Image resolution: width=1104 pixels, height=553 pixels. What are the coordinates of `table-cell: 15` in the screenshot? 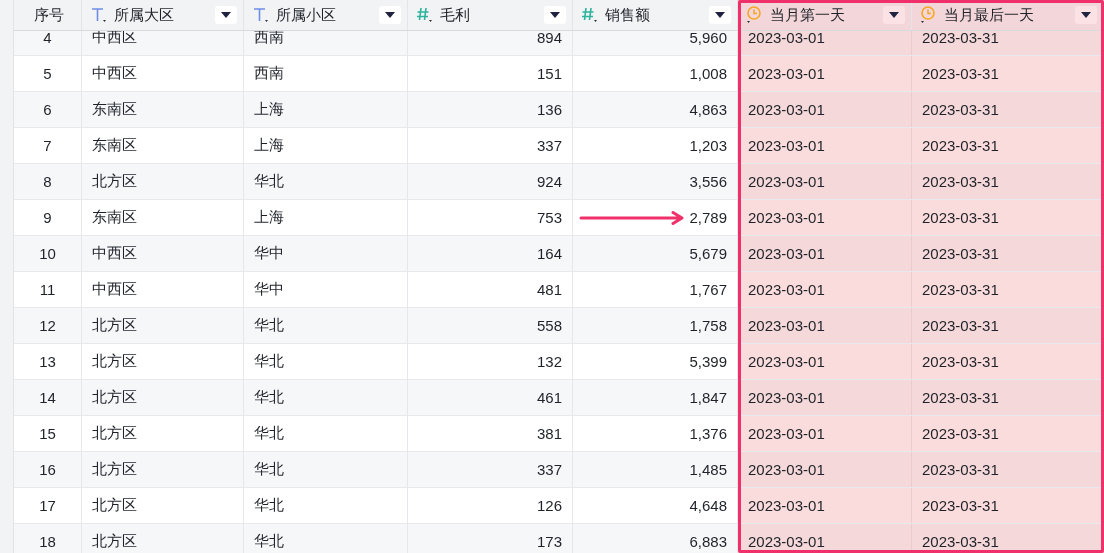 It's located at (47, 433).